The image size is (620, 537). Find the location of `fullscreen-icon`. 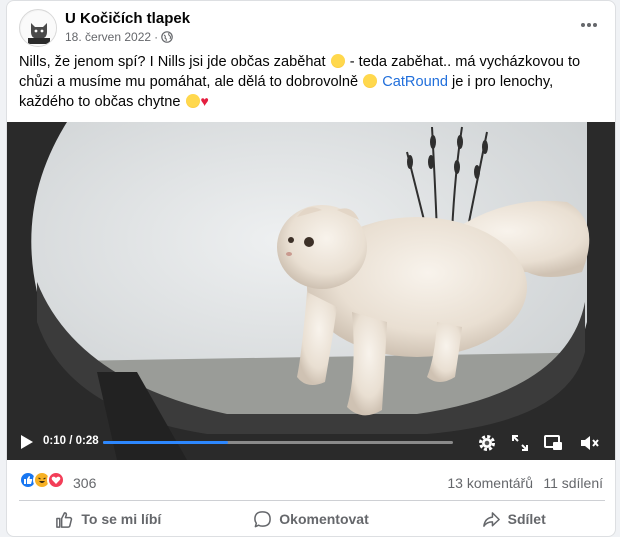

fullscreen-icon is located at coordinates (520, 443).